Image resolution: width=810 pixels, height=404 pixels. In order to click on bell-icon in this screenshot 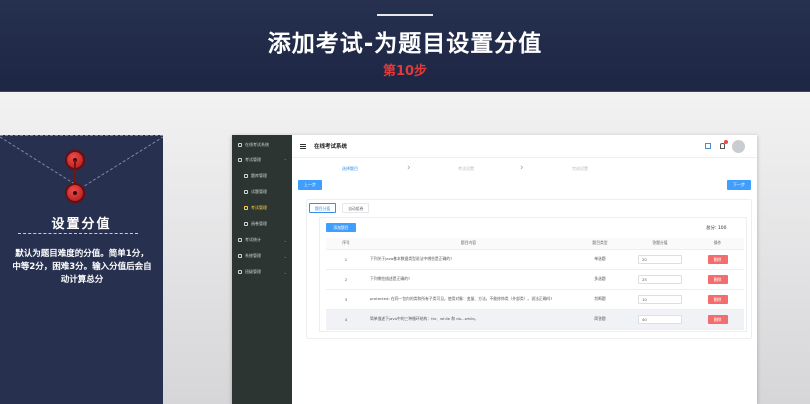, I will do `click(722, 146)`.